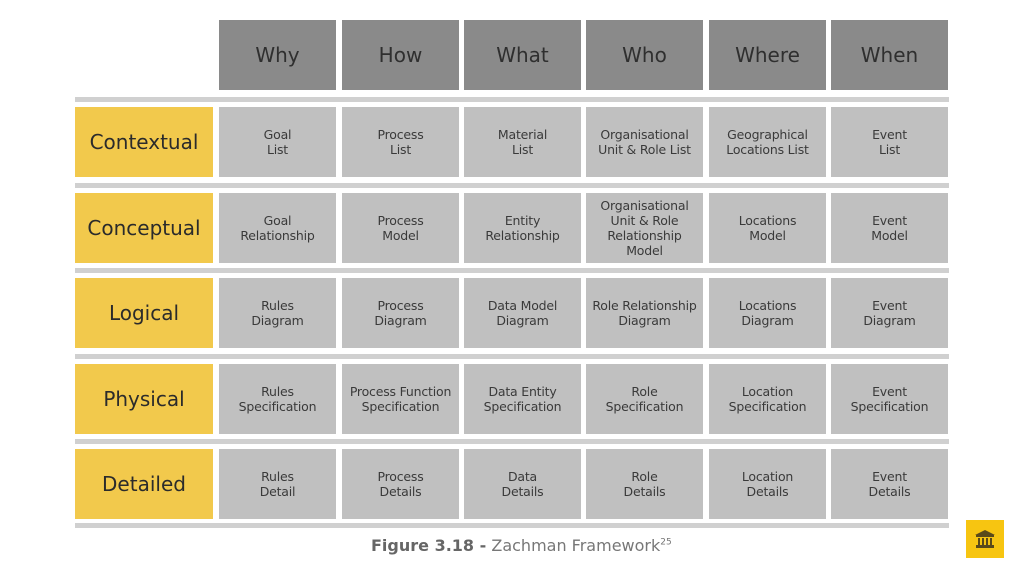  What do you see at coordinates (400, 484) in the screenshot?
I see `grid-cell: Process Details` at bounding box center [400, 484].